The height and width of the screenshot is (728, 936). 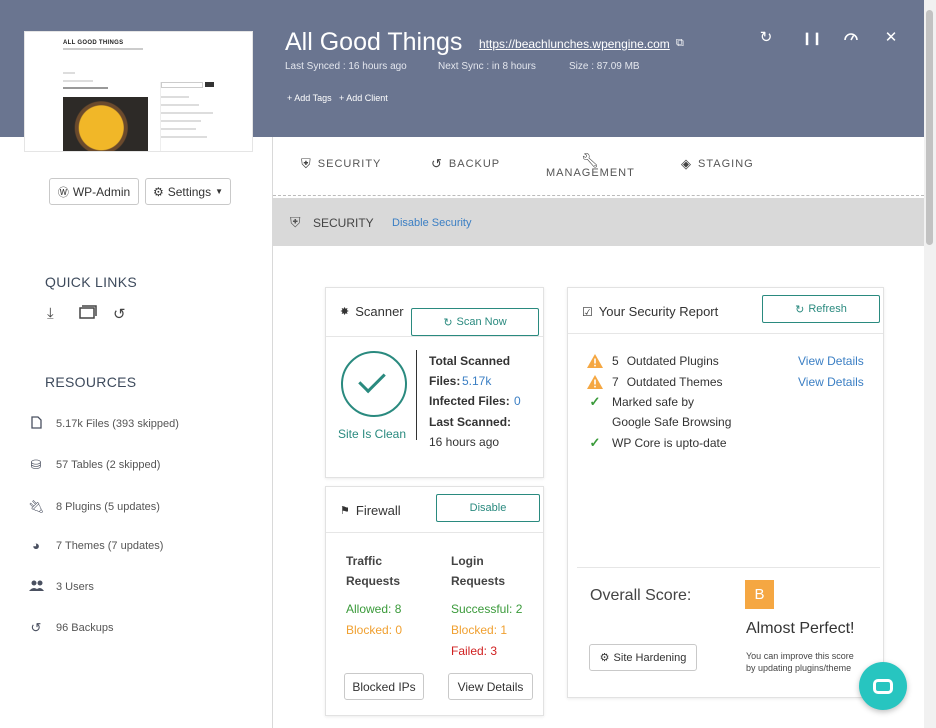 I want to click on outdated-themes-row: 7 Outdated Themes, so click(x=654, y=382).